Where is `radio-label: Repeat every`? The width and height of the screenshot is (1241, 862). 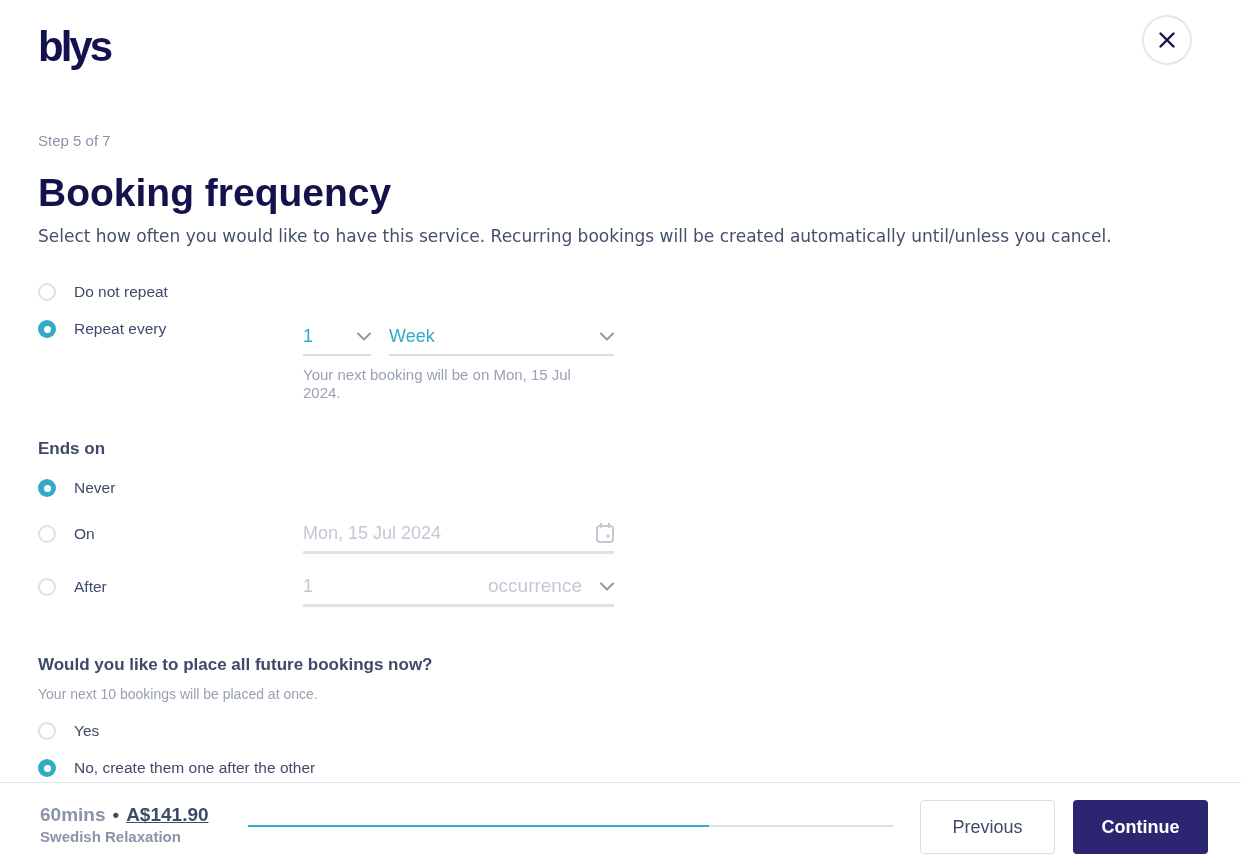
radio-label: Repeat every is located at coordinates (120, 329).